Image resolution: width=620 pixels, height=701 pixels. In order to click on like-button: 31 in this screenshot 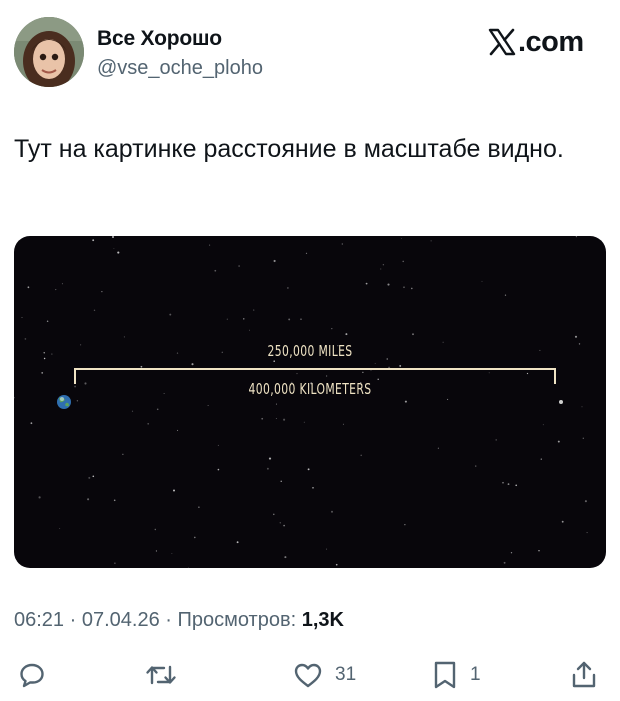, I will do `click(324, 675)`.